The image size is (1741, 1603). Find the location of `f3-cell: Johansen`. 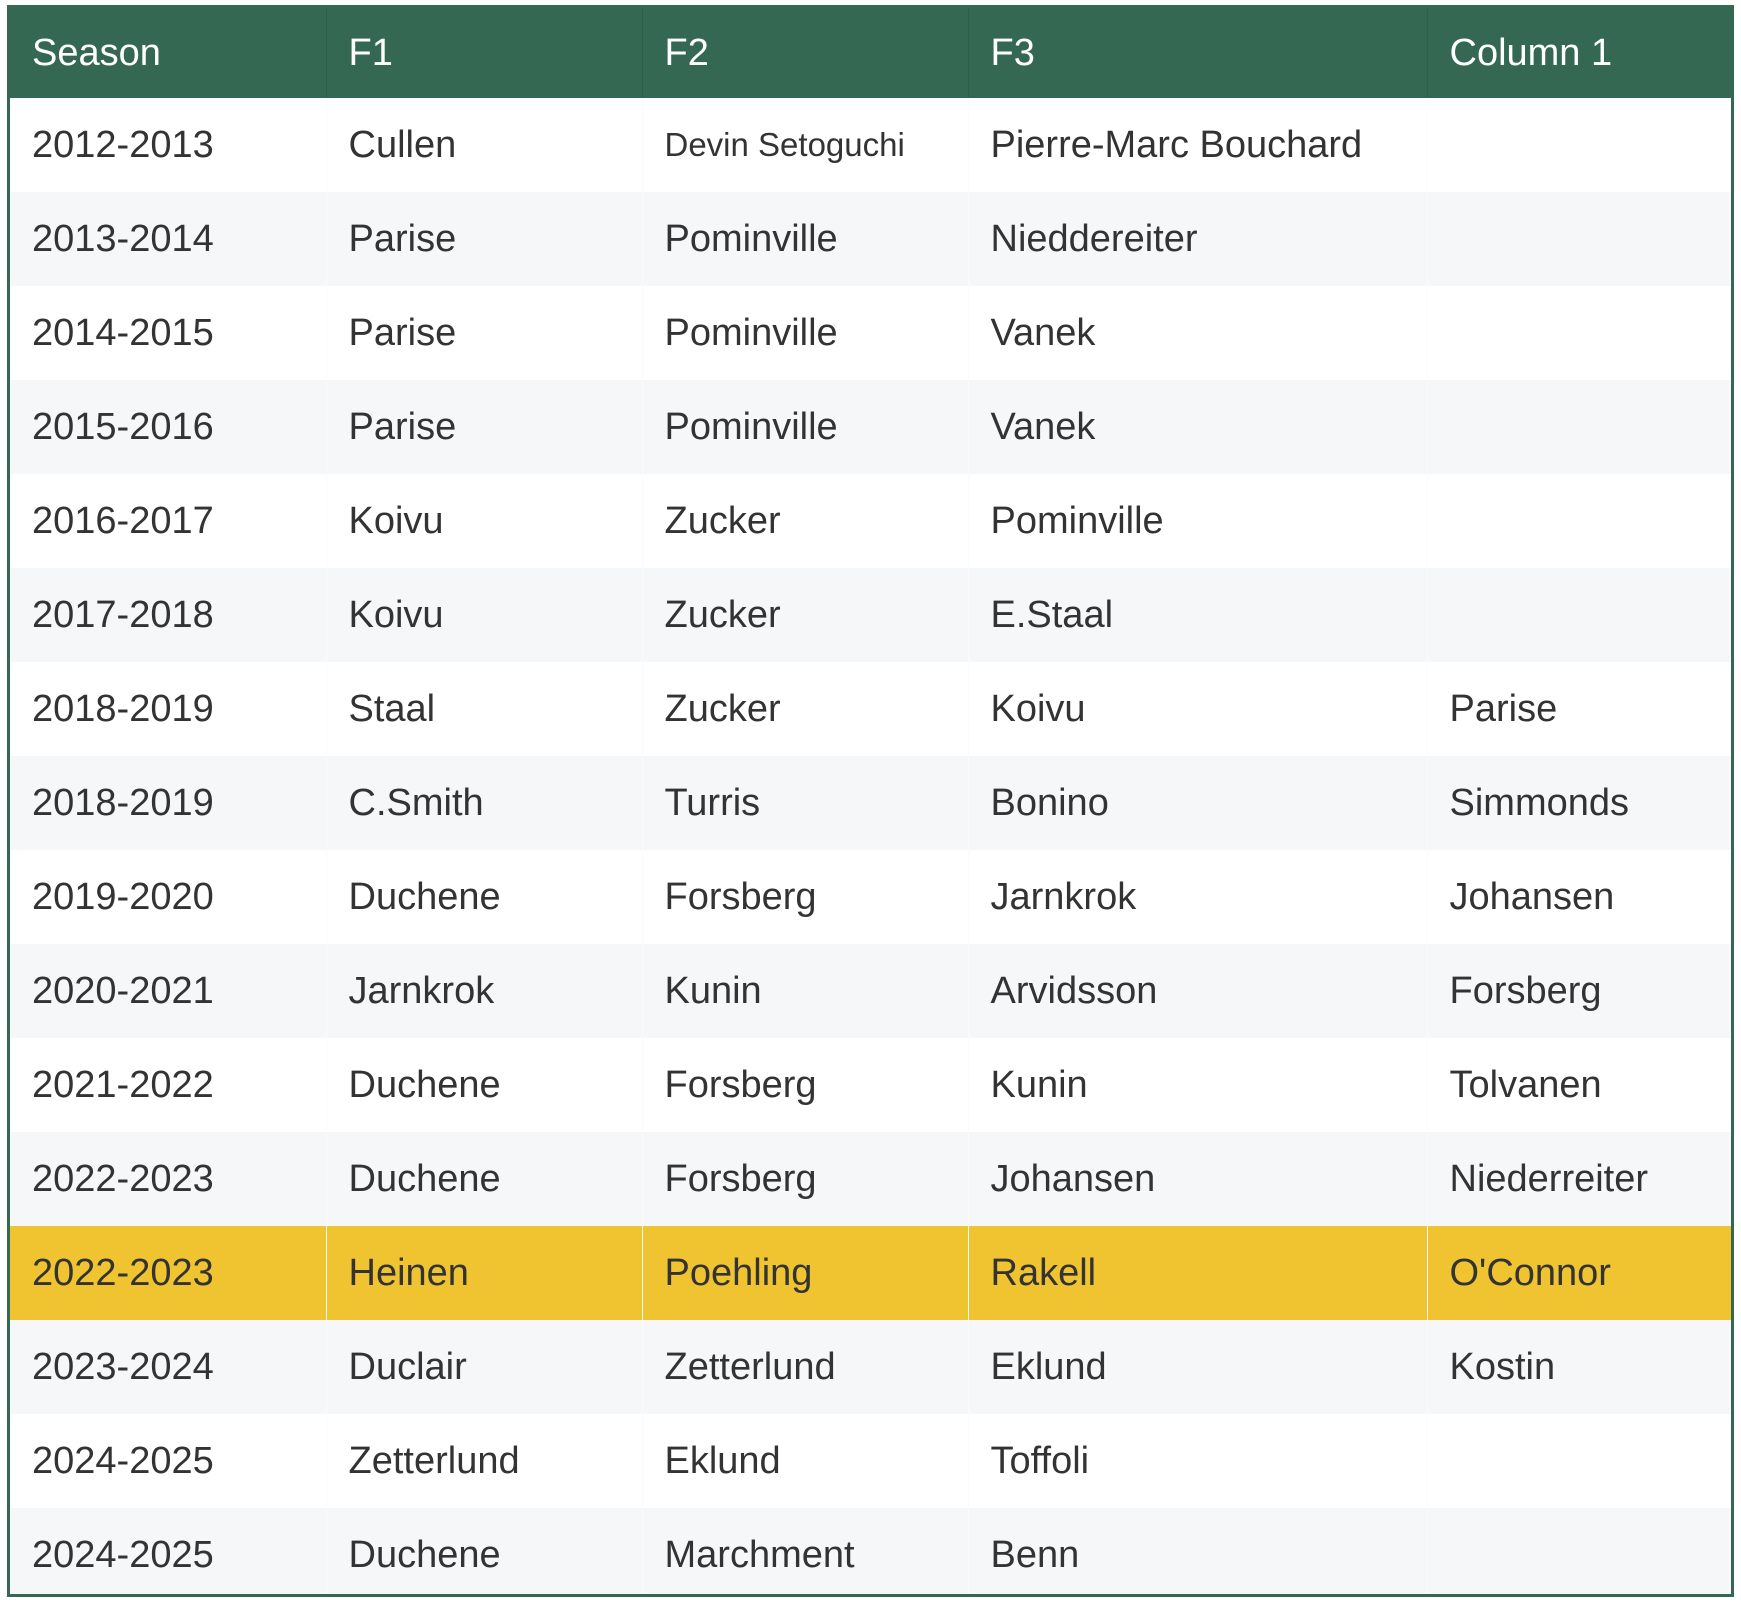

f3-cell: Johansen is located at coordinates (1198, 1179).